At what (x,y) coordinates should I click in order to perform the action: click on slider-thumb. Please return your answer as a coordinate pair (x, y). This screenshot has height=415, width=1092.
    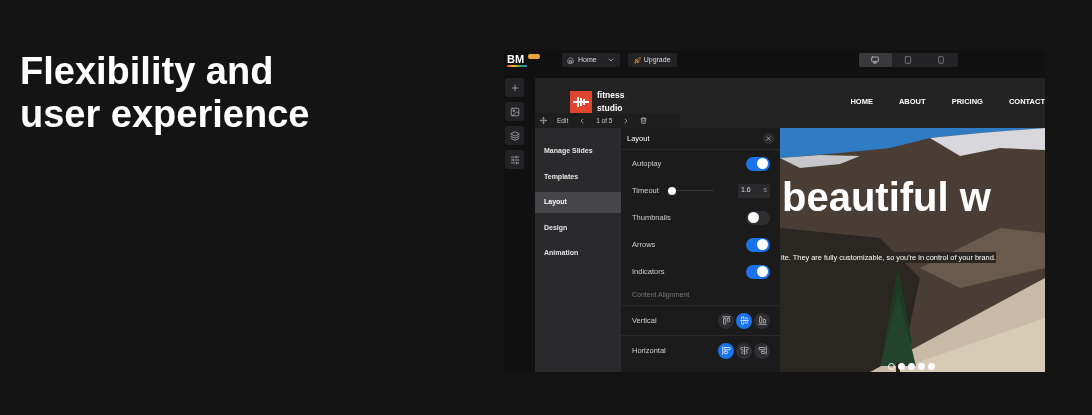
    Looking at the image, I should click on (672, 190).